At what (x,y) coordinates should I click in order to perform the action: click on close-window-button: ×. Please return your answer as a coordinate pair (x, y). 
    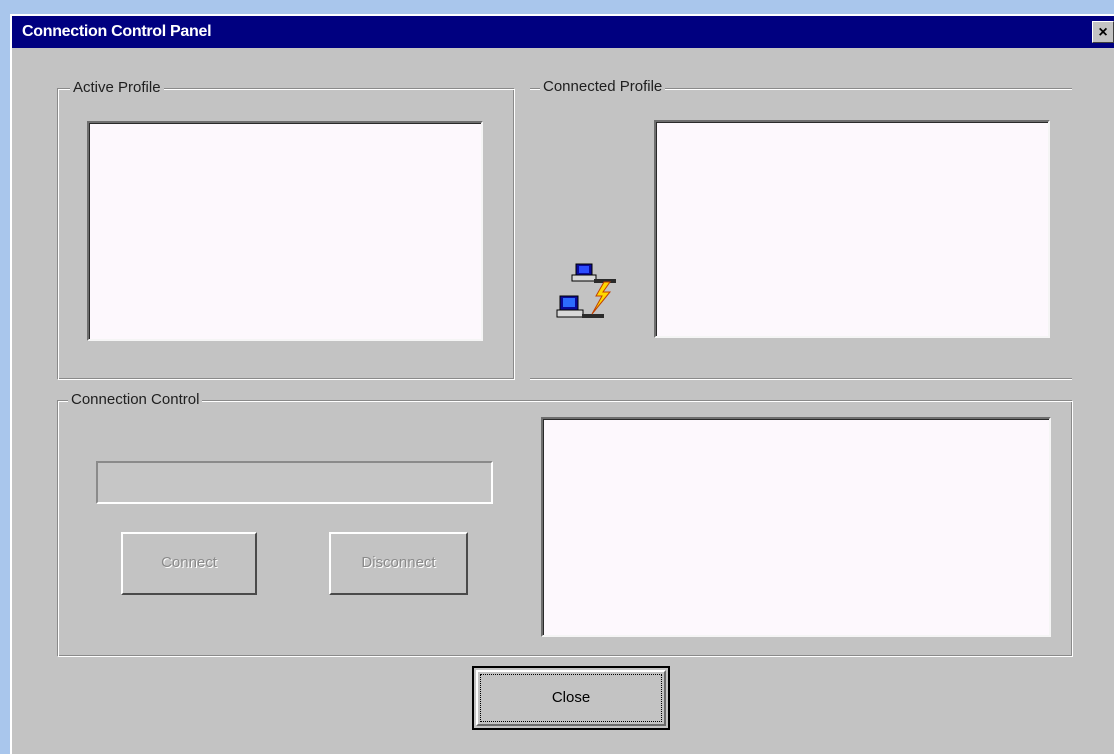
    Looking at the image, I should click on (1103, 32).